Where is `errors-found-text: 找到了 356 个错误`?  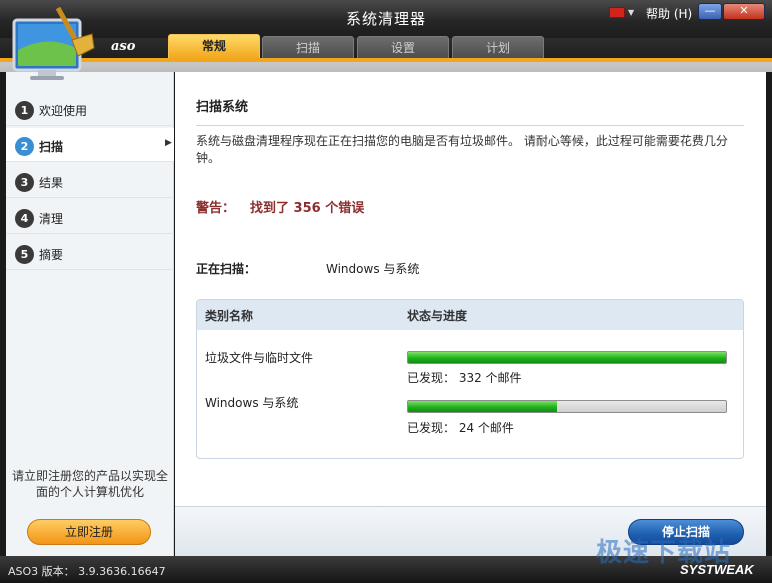
errors-found-text: 找到了 356 个错误 is located at coordinates (307, 208).